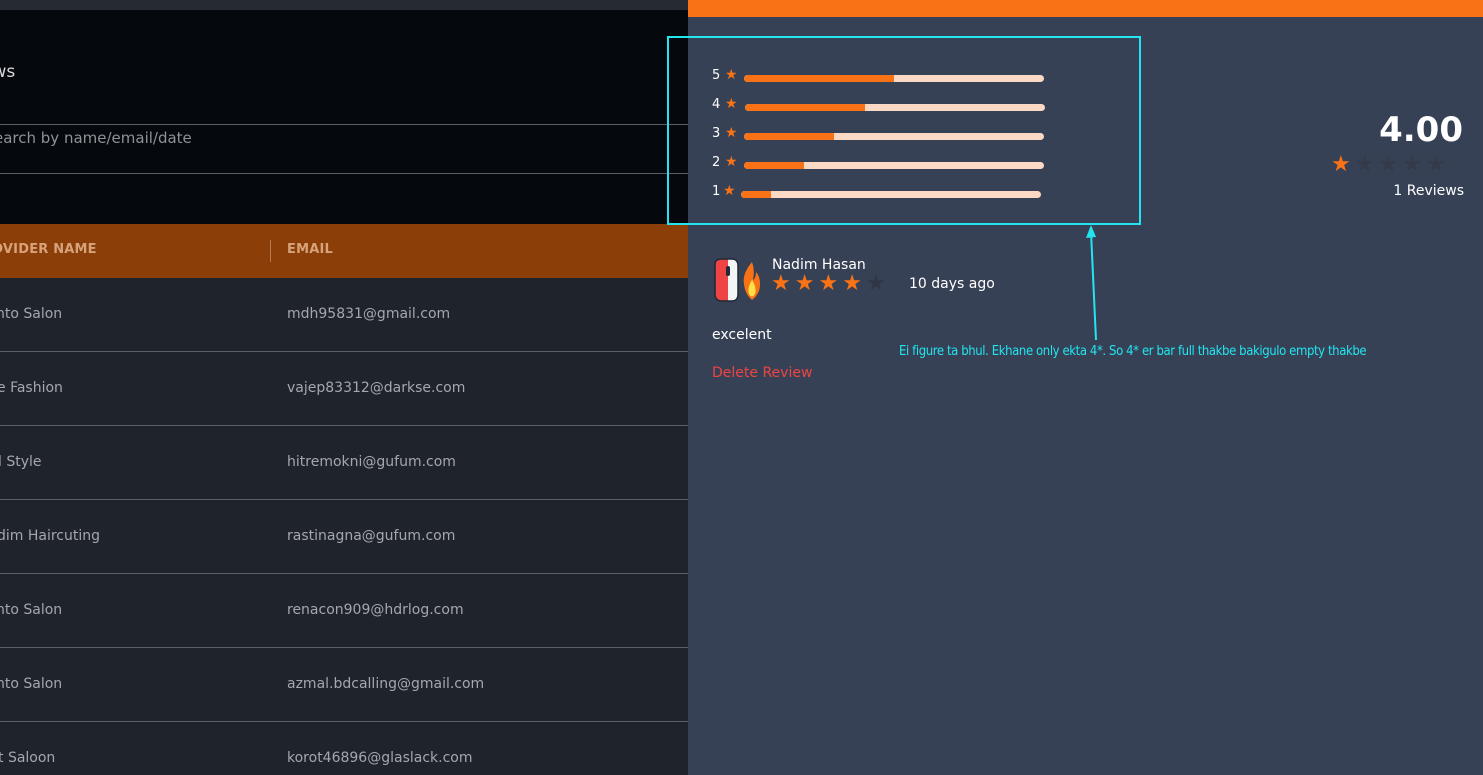 This screenshot has height=775, width=1483. Describe the element at coordinates (28, 758) in the screenshot. I see `provider-name-cell: t Saloon` at that location.